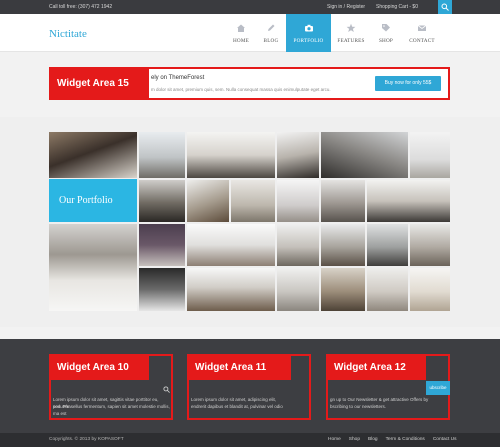 The image size is (500, 447). Describe the element at coordinates (373, 439) in the screenshot. I see `footer-link-blog: Blog` at that location.